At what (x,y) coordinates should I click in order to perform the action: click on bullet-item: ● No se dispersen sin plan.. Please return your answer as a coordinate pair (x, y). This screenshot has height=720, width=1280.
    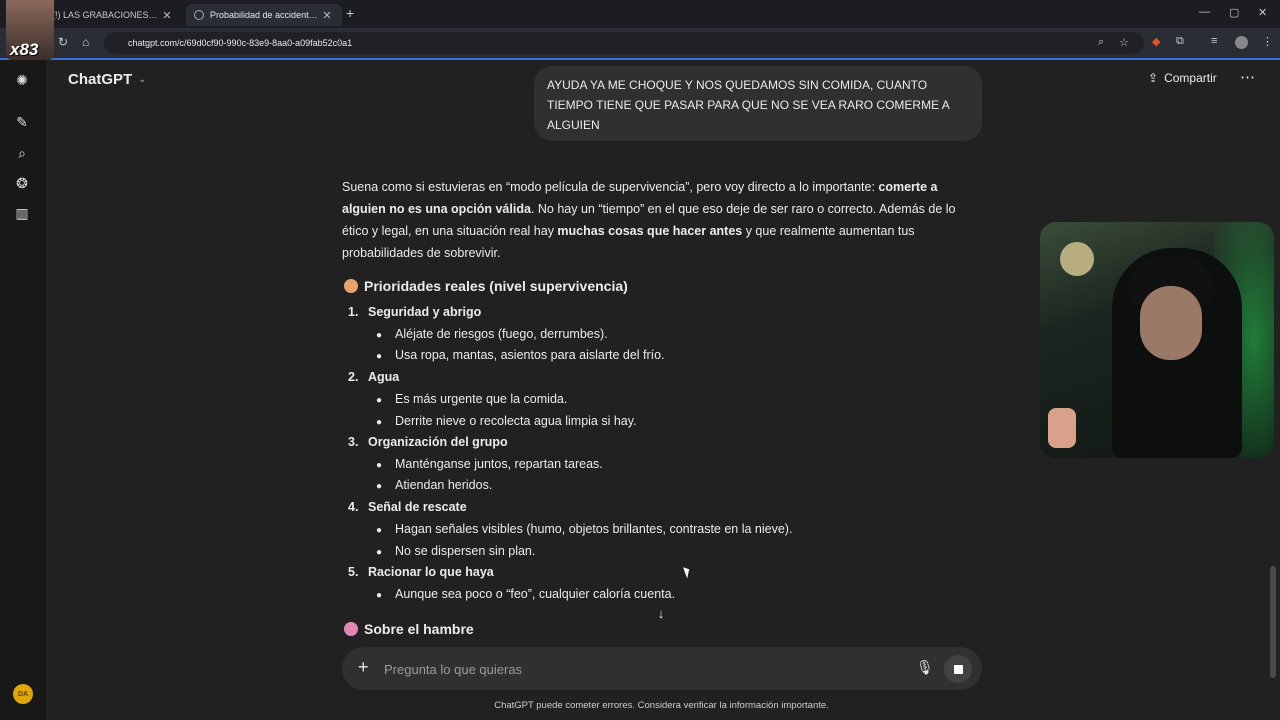
    Looking at the image, I should click on (456, 551).